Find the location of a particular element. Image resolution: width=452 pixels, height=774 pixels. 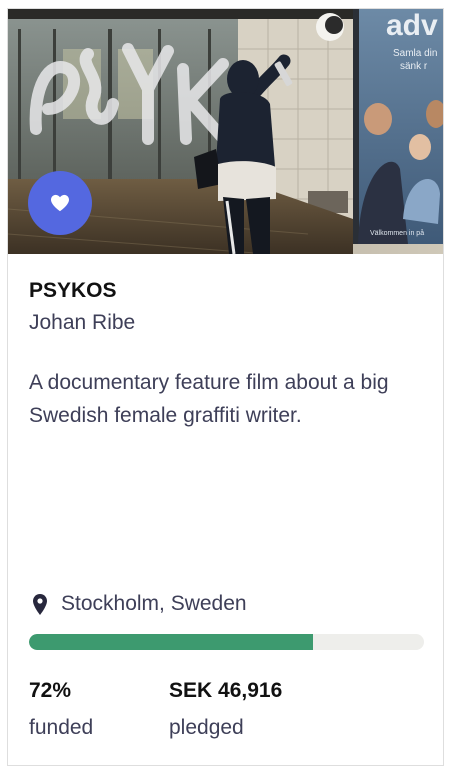

heart-icon is located at coordinates (60, 203).